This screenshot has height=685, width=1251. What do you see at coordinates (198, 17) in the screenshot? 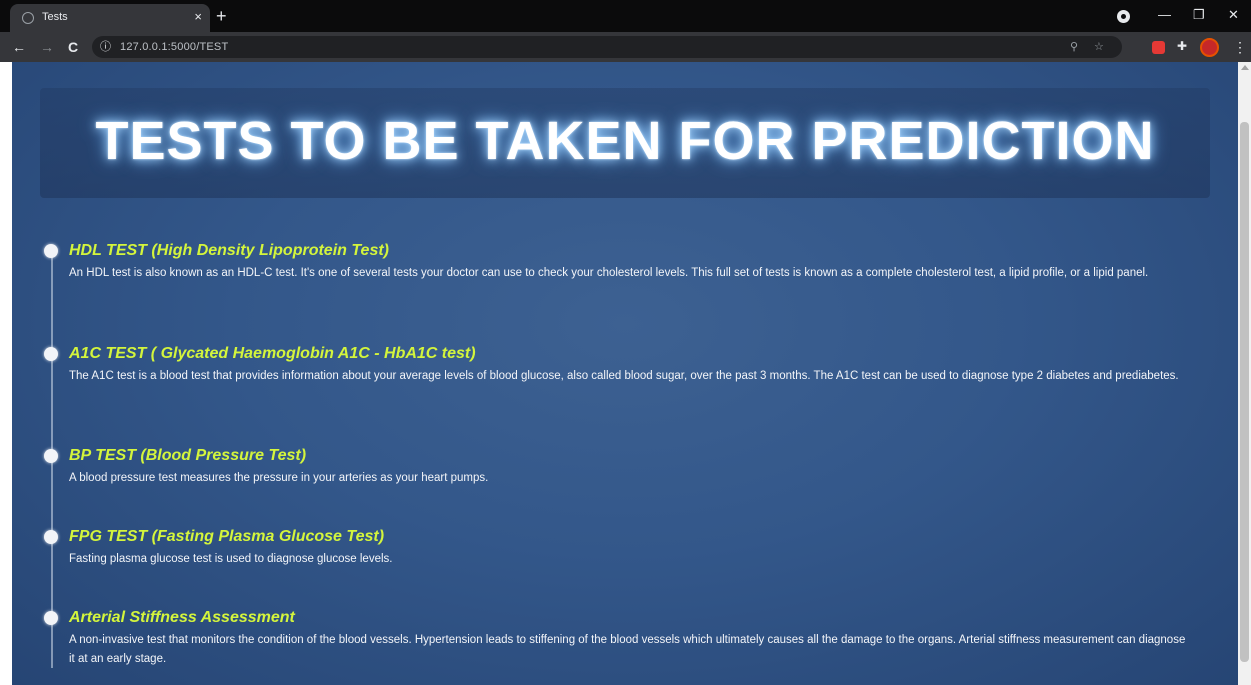
I see `tab-close-icon: ×` at bounding box center [198, 17].